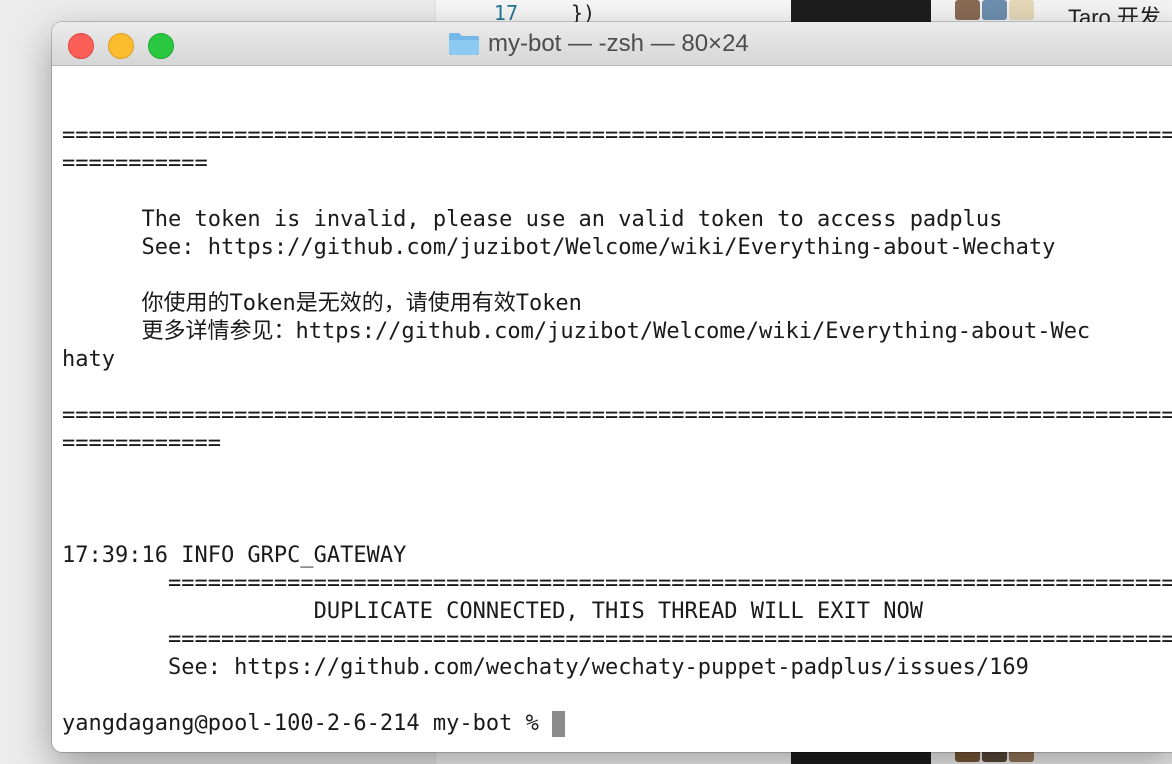 This screenshot has height=764, width=1172. What do you see at coordinates (234, 555) in the screenshot?
I see `terminal-line: 17:39:16 INFO GRPC_GATEWAY` at bounding box center [234, 555].